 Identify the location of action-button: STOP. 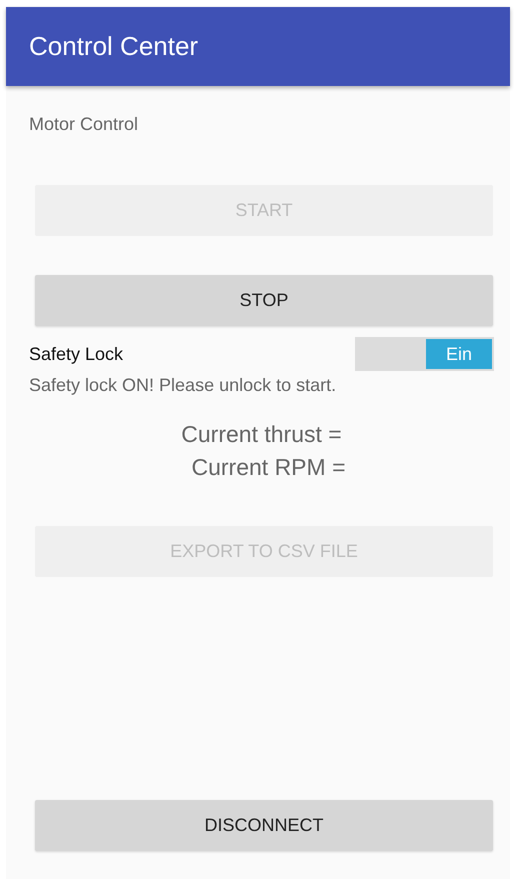
(264, 300).